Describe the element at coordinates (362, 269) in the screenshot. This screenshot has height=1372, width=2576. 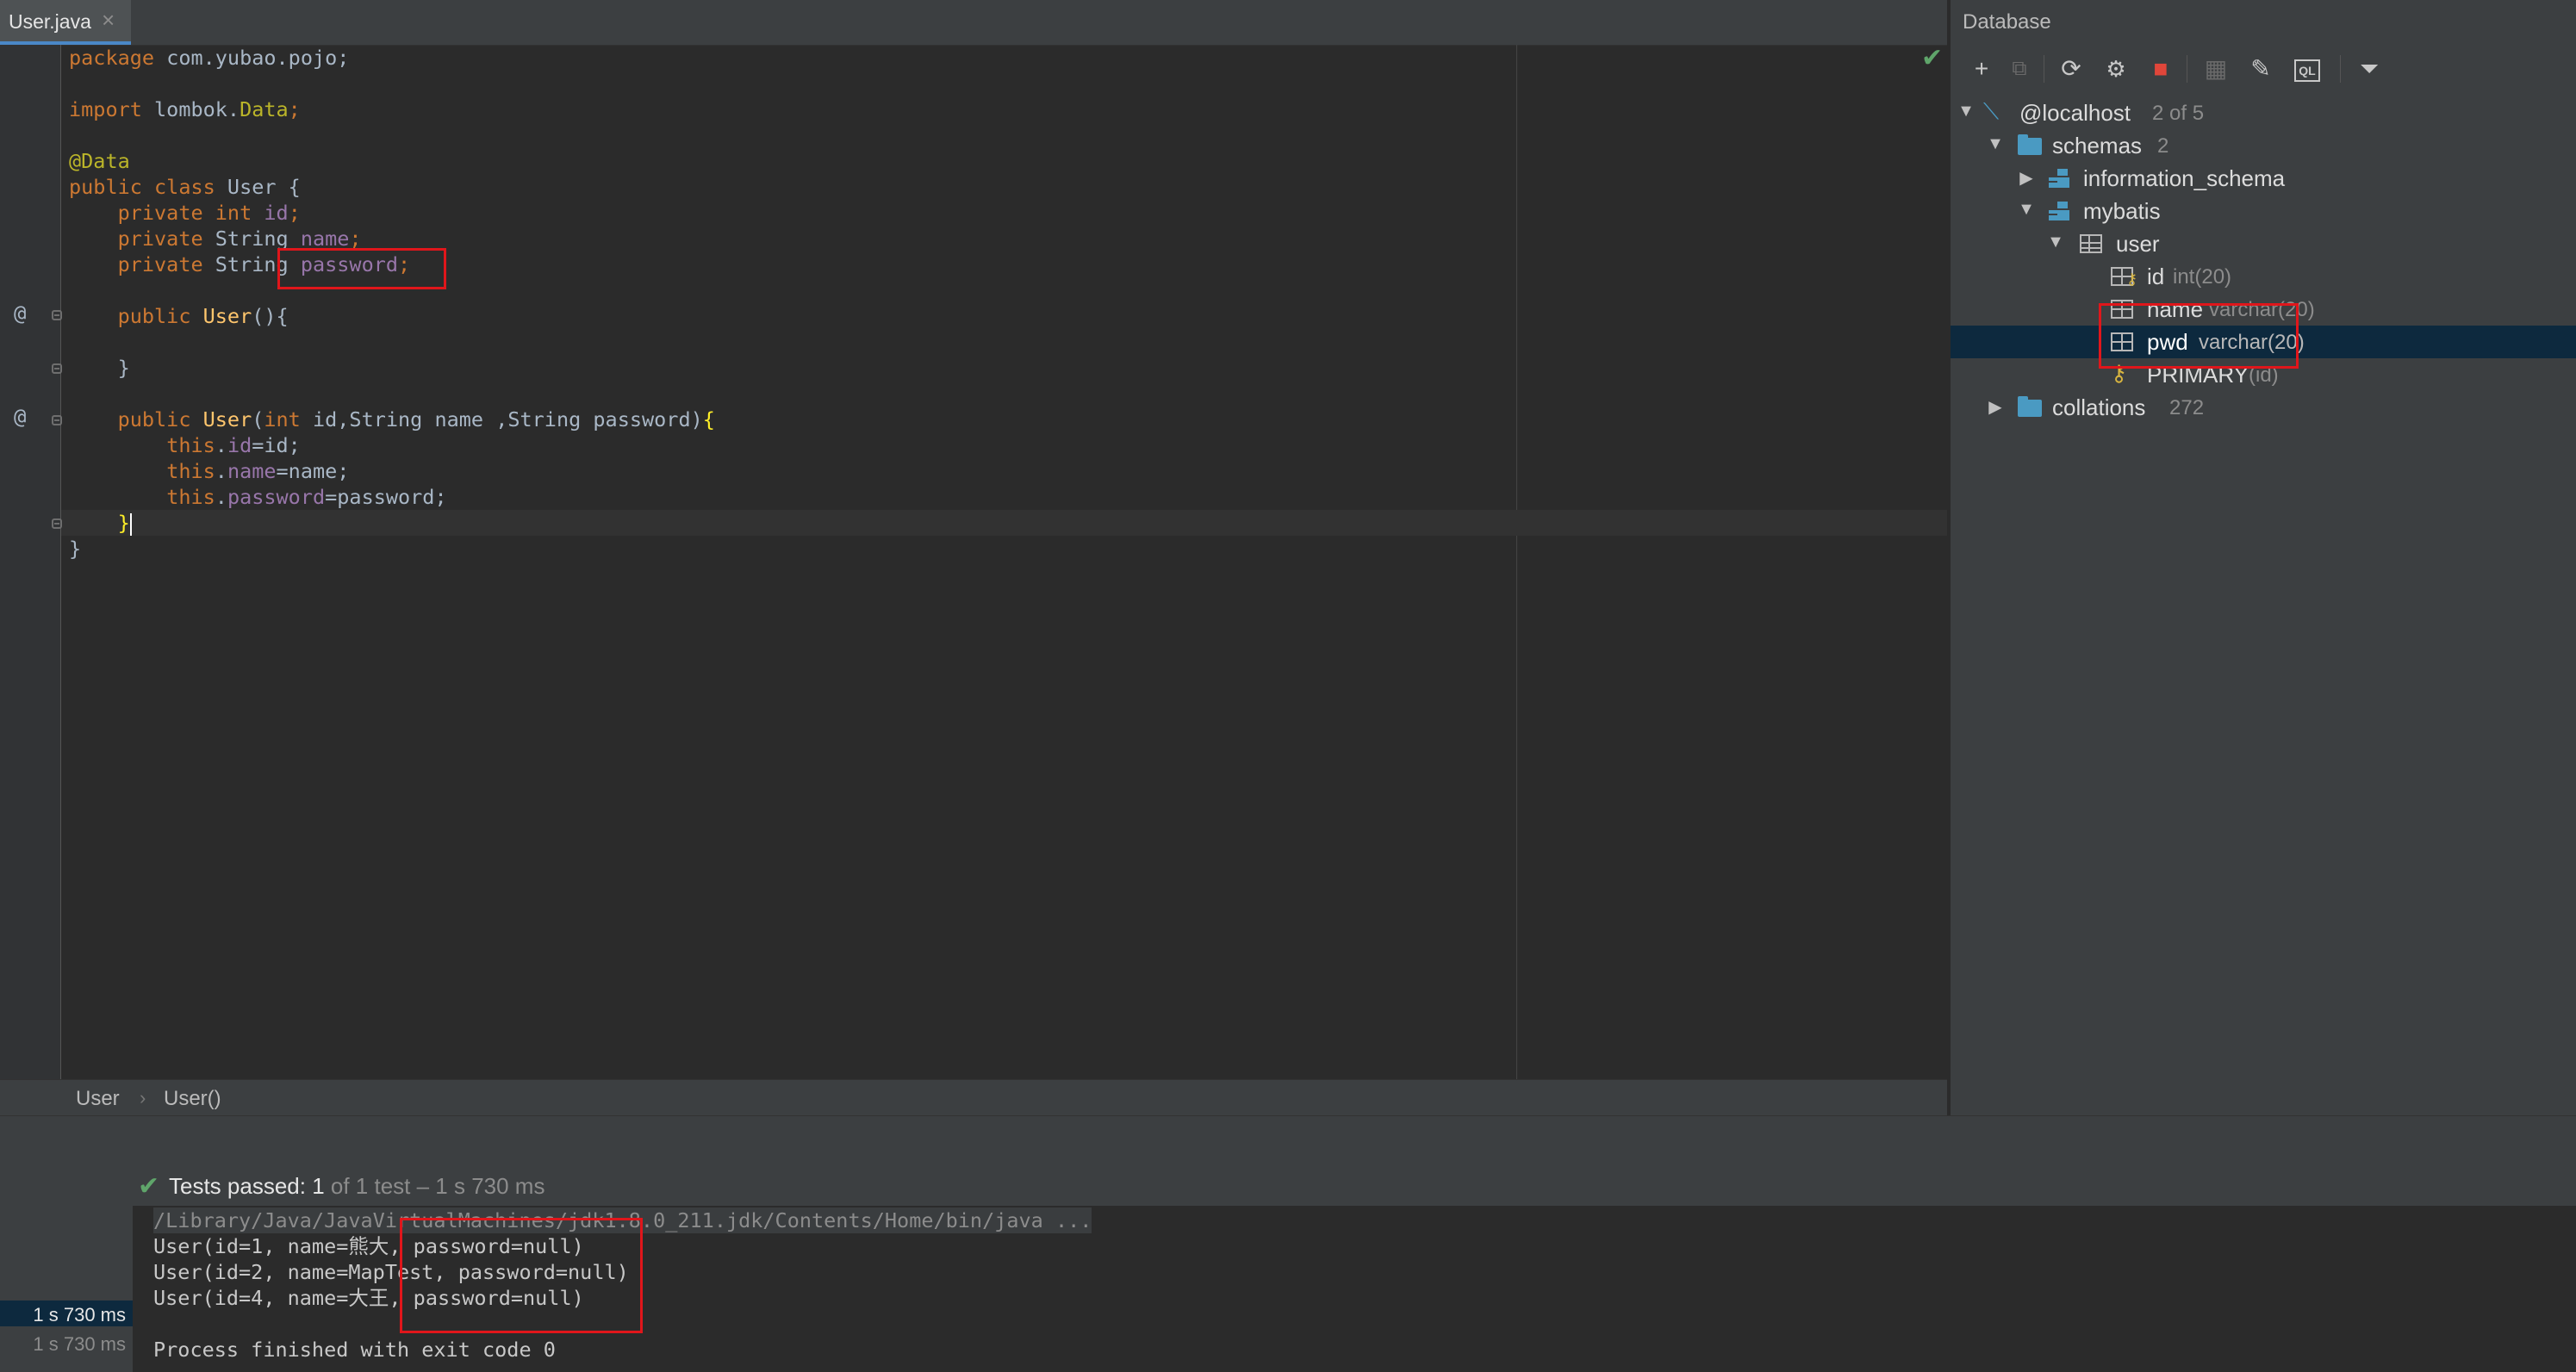
I see `highlight-box-password-field` at that location.